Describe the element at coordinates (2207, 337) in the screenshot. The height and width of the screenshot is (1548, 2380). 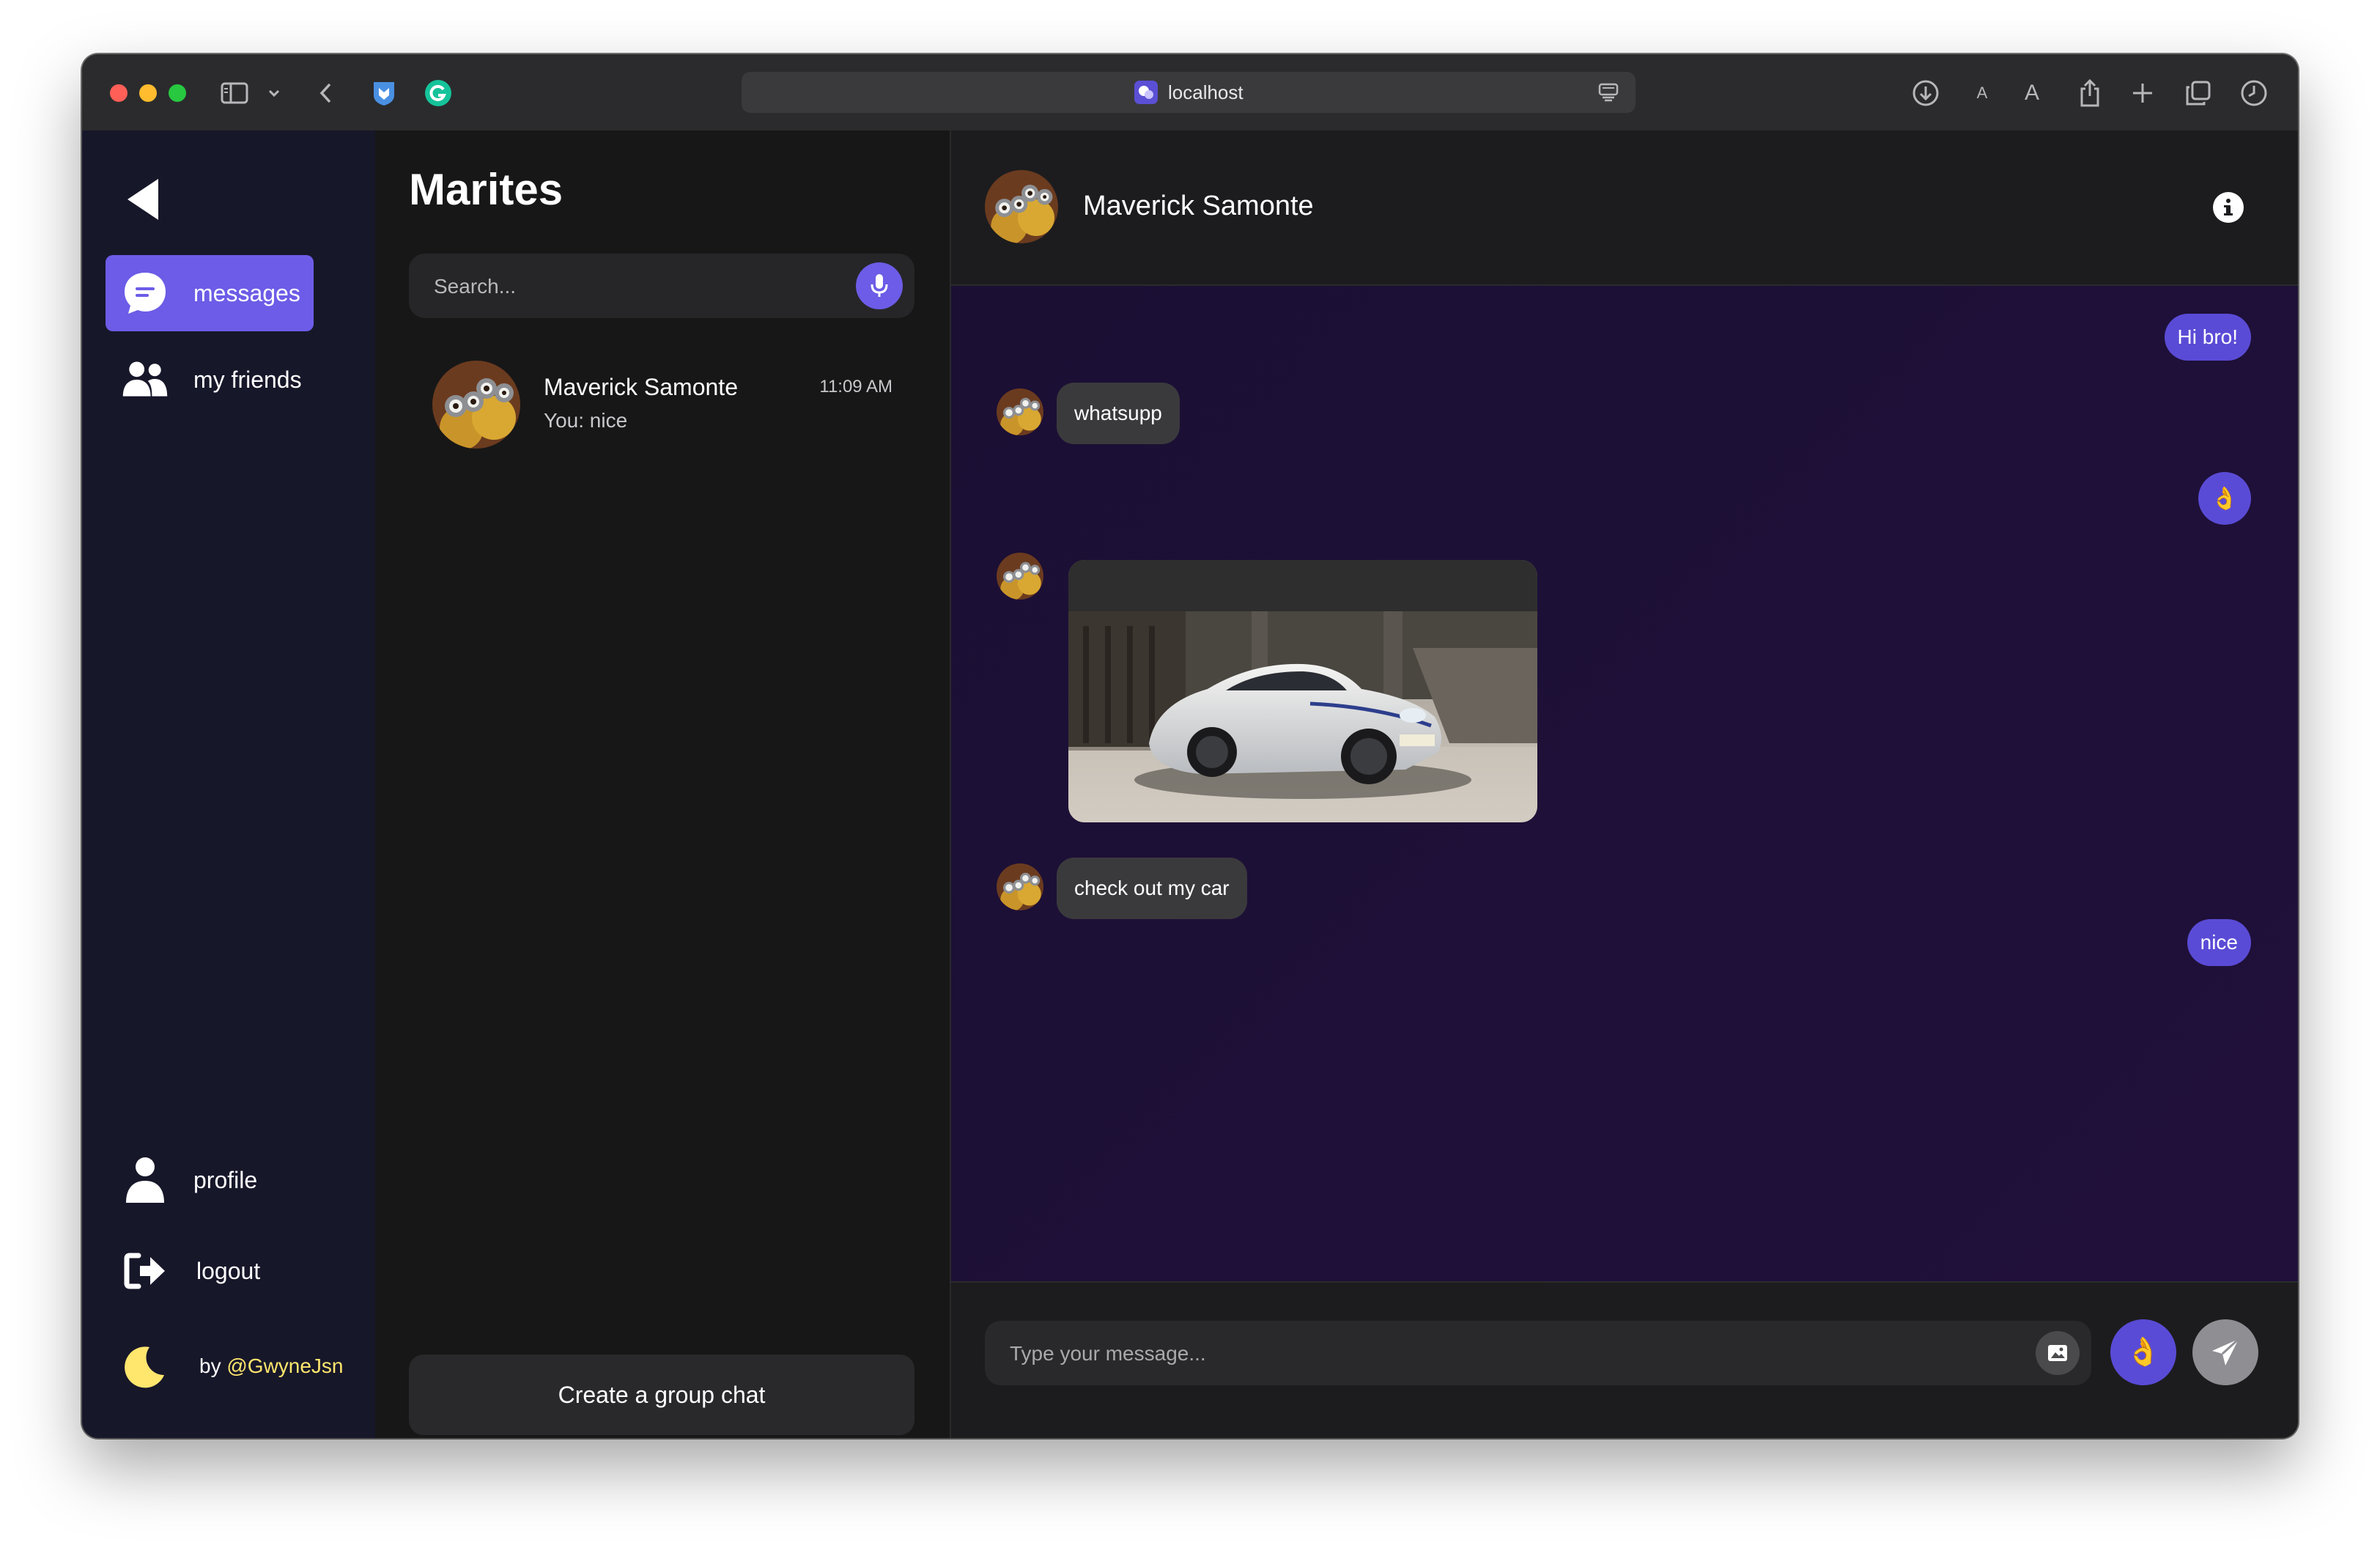
I see `message-bubble-outgoing: Hi bro!` at that location.